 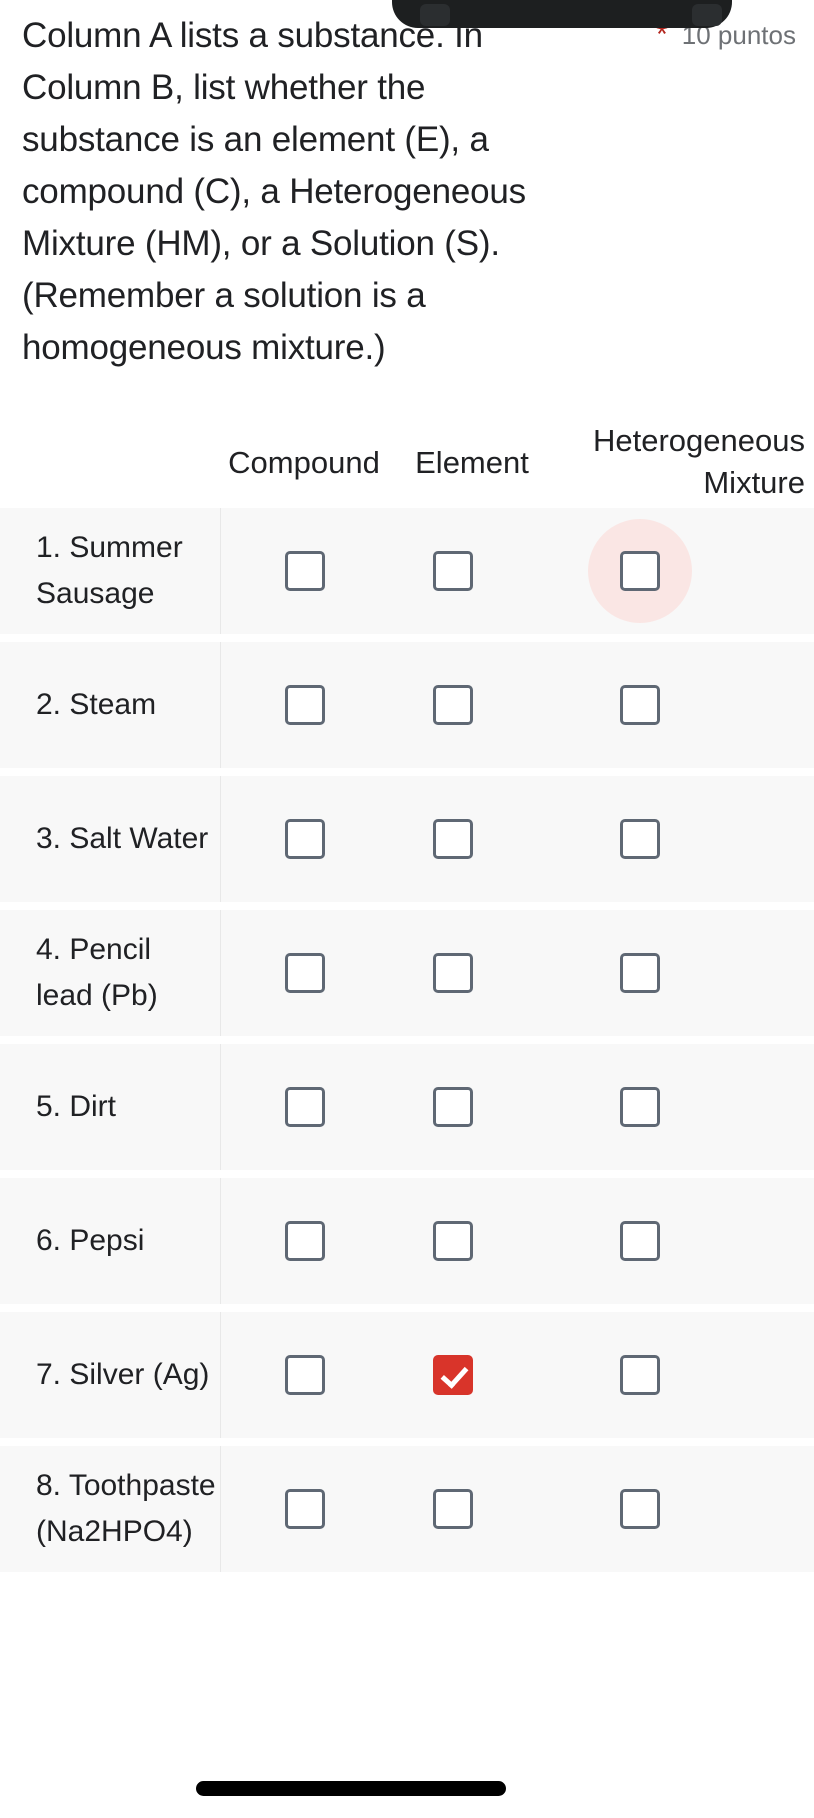 I want to click on table-row: 1. Summer Sausage, so click(x=407, y=571).